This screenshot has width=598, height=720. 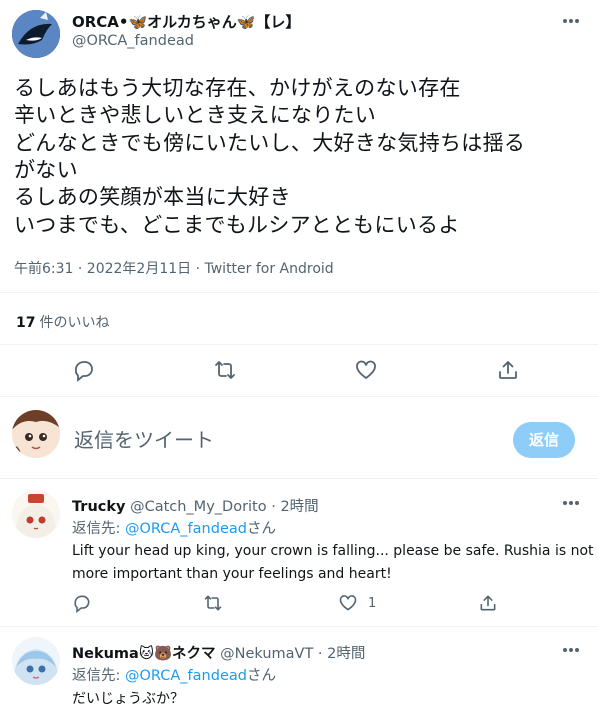 I want to click on reply-input: 返信をツイート, so click(x=144, y=438).